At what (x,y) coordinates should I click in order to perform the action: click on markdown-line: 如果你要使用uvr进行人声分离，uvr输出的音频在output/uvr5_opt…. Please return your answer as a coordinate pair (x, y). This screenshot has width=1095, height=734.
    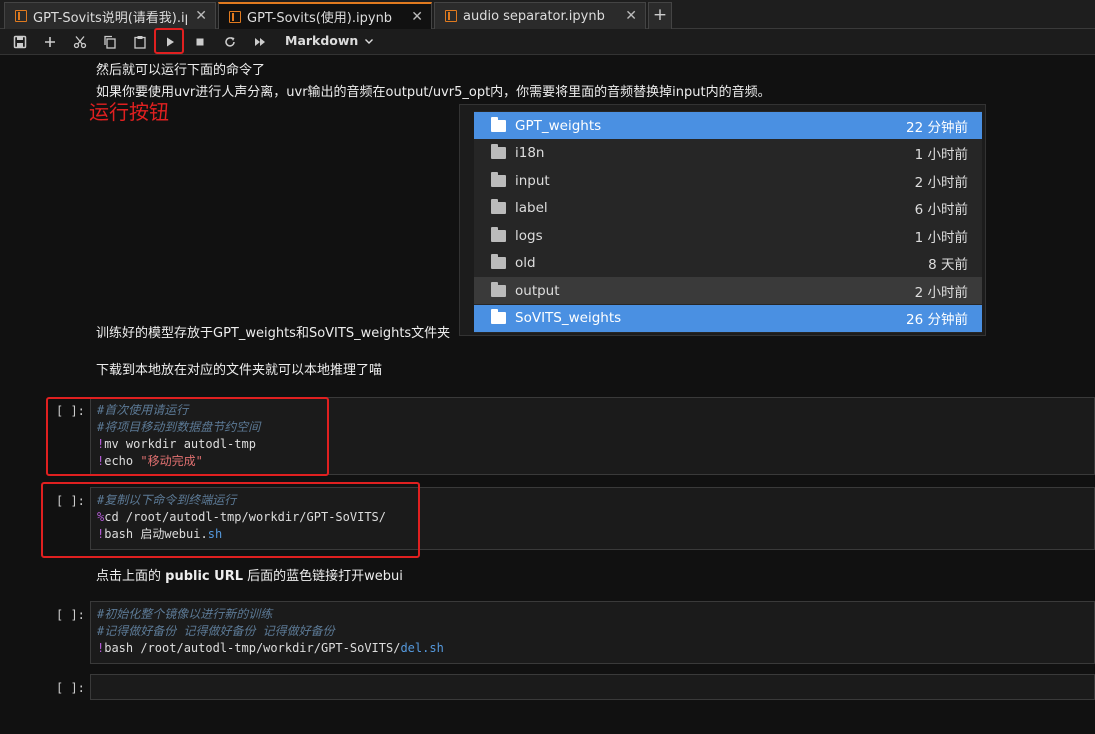
    Looking at the image, I should click on (433, 92).